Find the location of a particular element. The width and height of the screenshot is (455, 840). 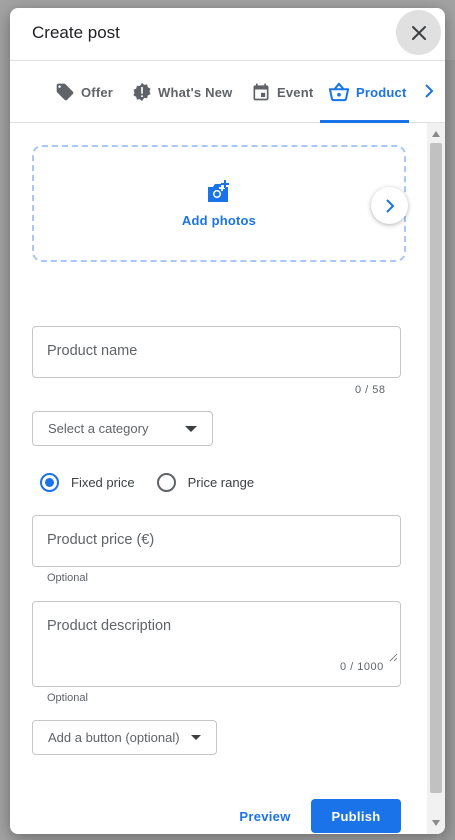

product-name-counter: 0 / 58 is located at coordinates (370, 390).